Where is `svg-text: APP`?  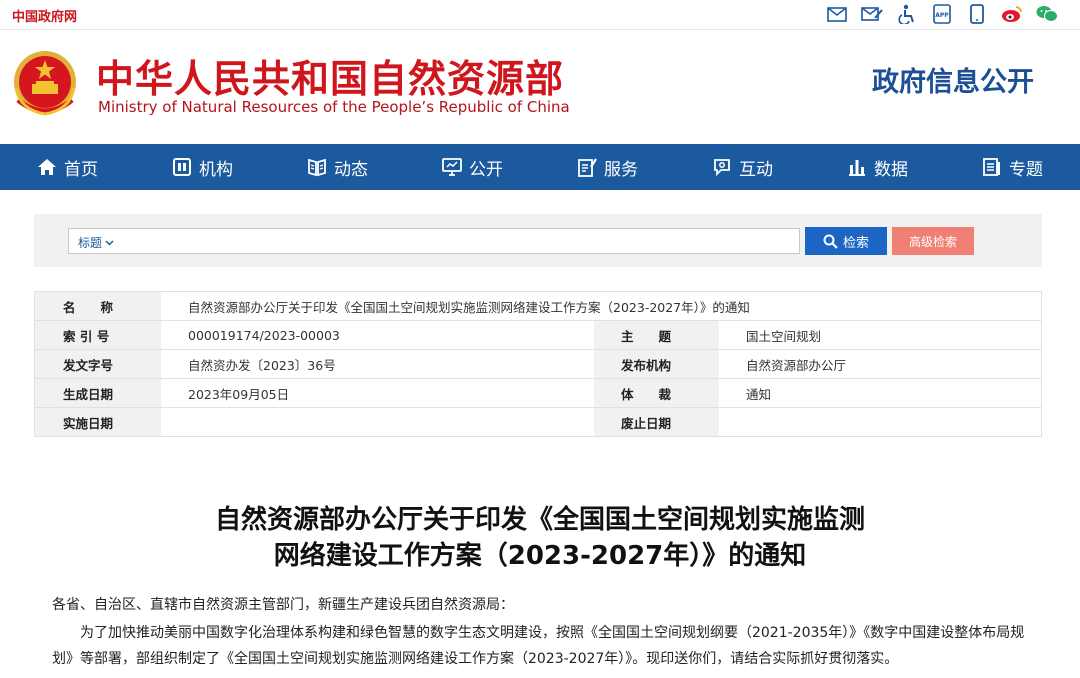 svg-text: APP is located at coordinates (942, 15).